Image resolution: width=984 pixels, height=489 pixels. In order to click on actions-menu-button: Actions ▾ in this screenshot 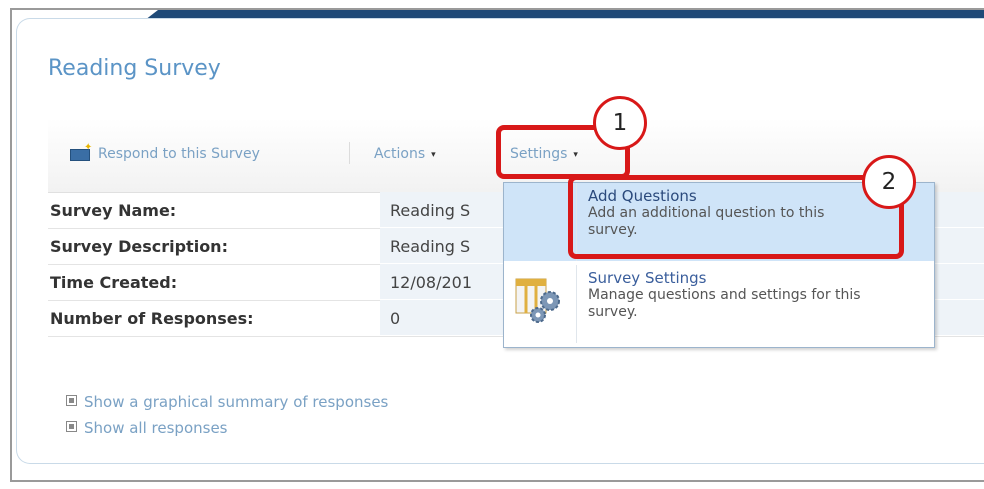, I will do `click(405, 154)`.